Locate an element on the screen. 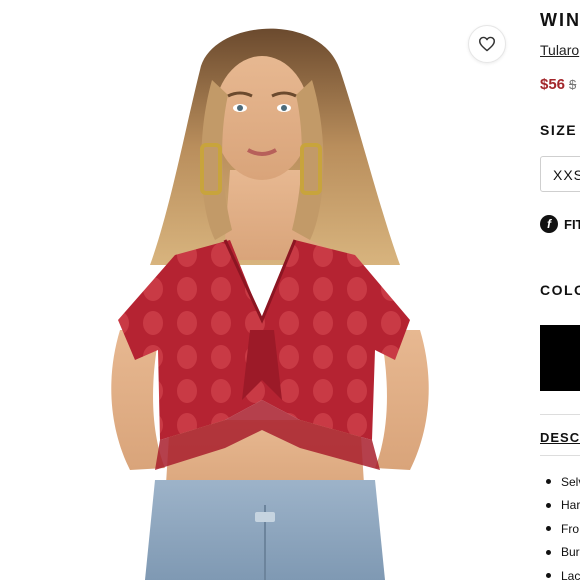  list-item: Har is located at coordinates (560, 506).